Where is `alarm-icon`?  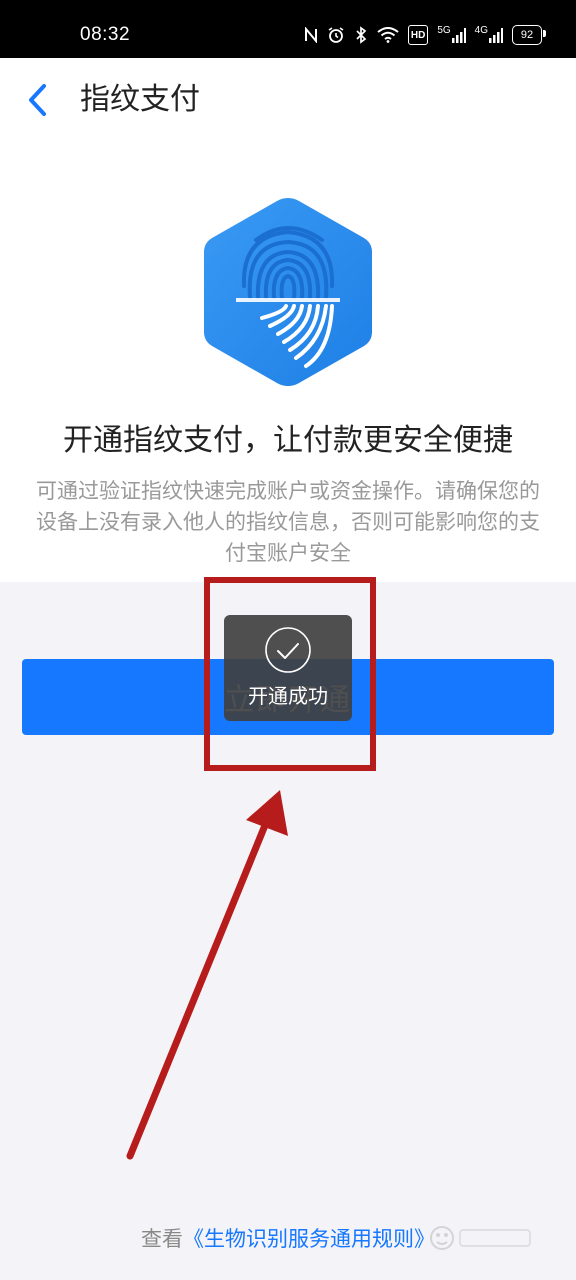
alarm-icon is located at coordinates (336, 35).